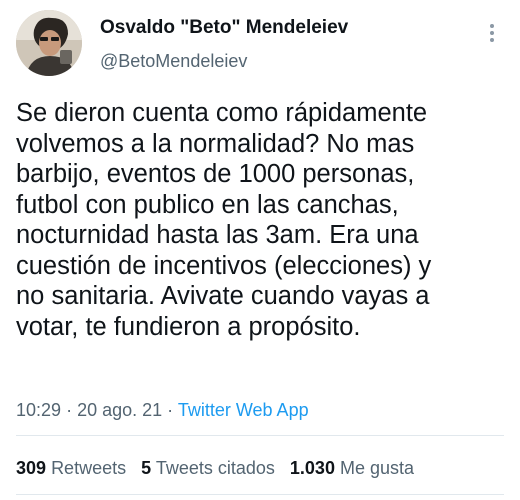 The image size is (520, 500). Describe the element at coordinates (31, 468) in the screenshot. I see `retweets-count: 309` at that location.